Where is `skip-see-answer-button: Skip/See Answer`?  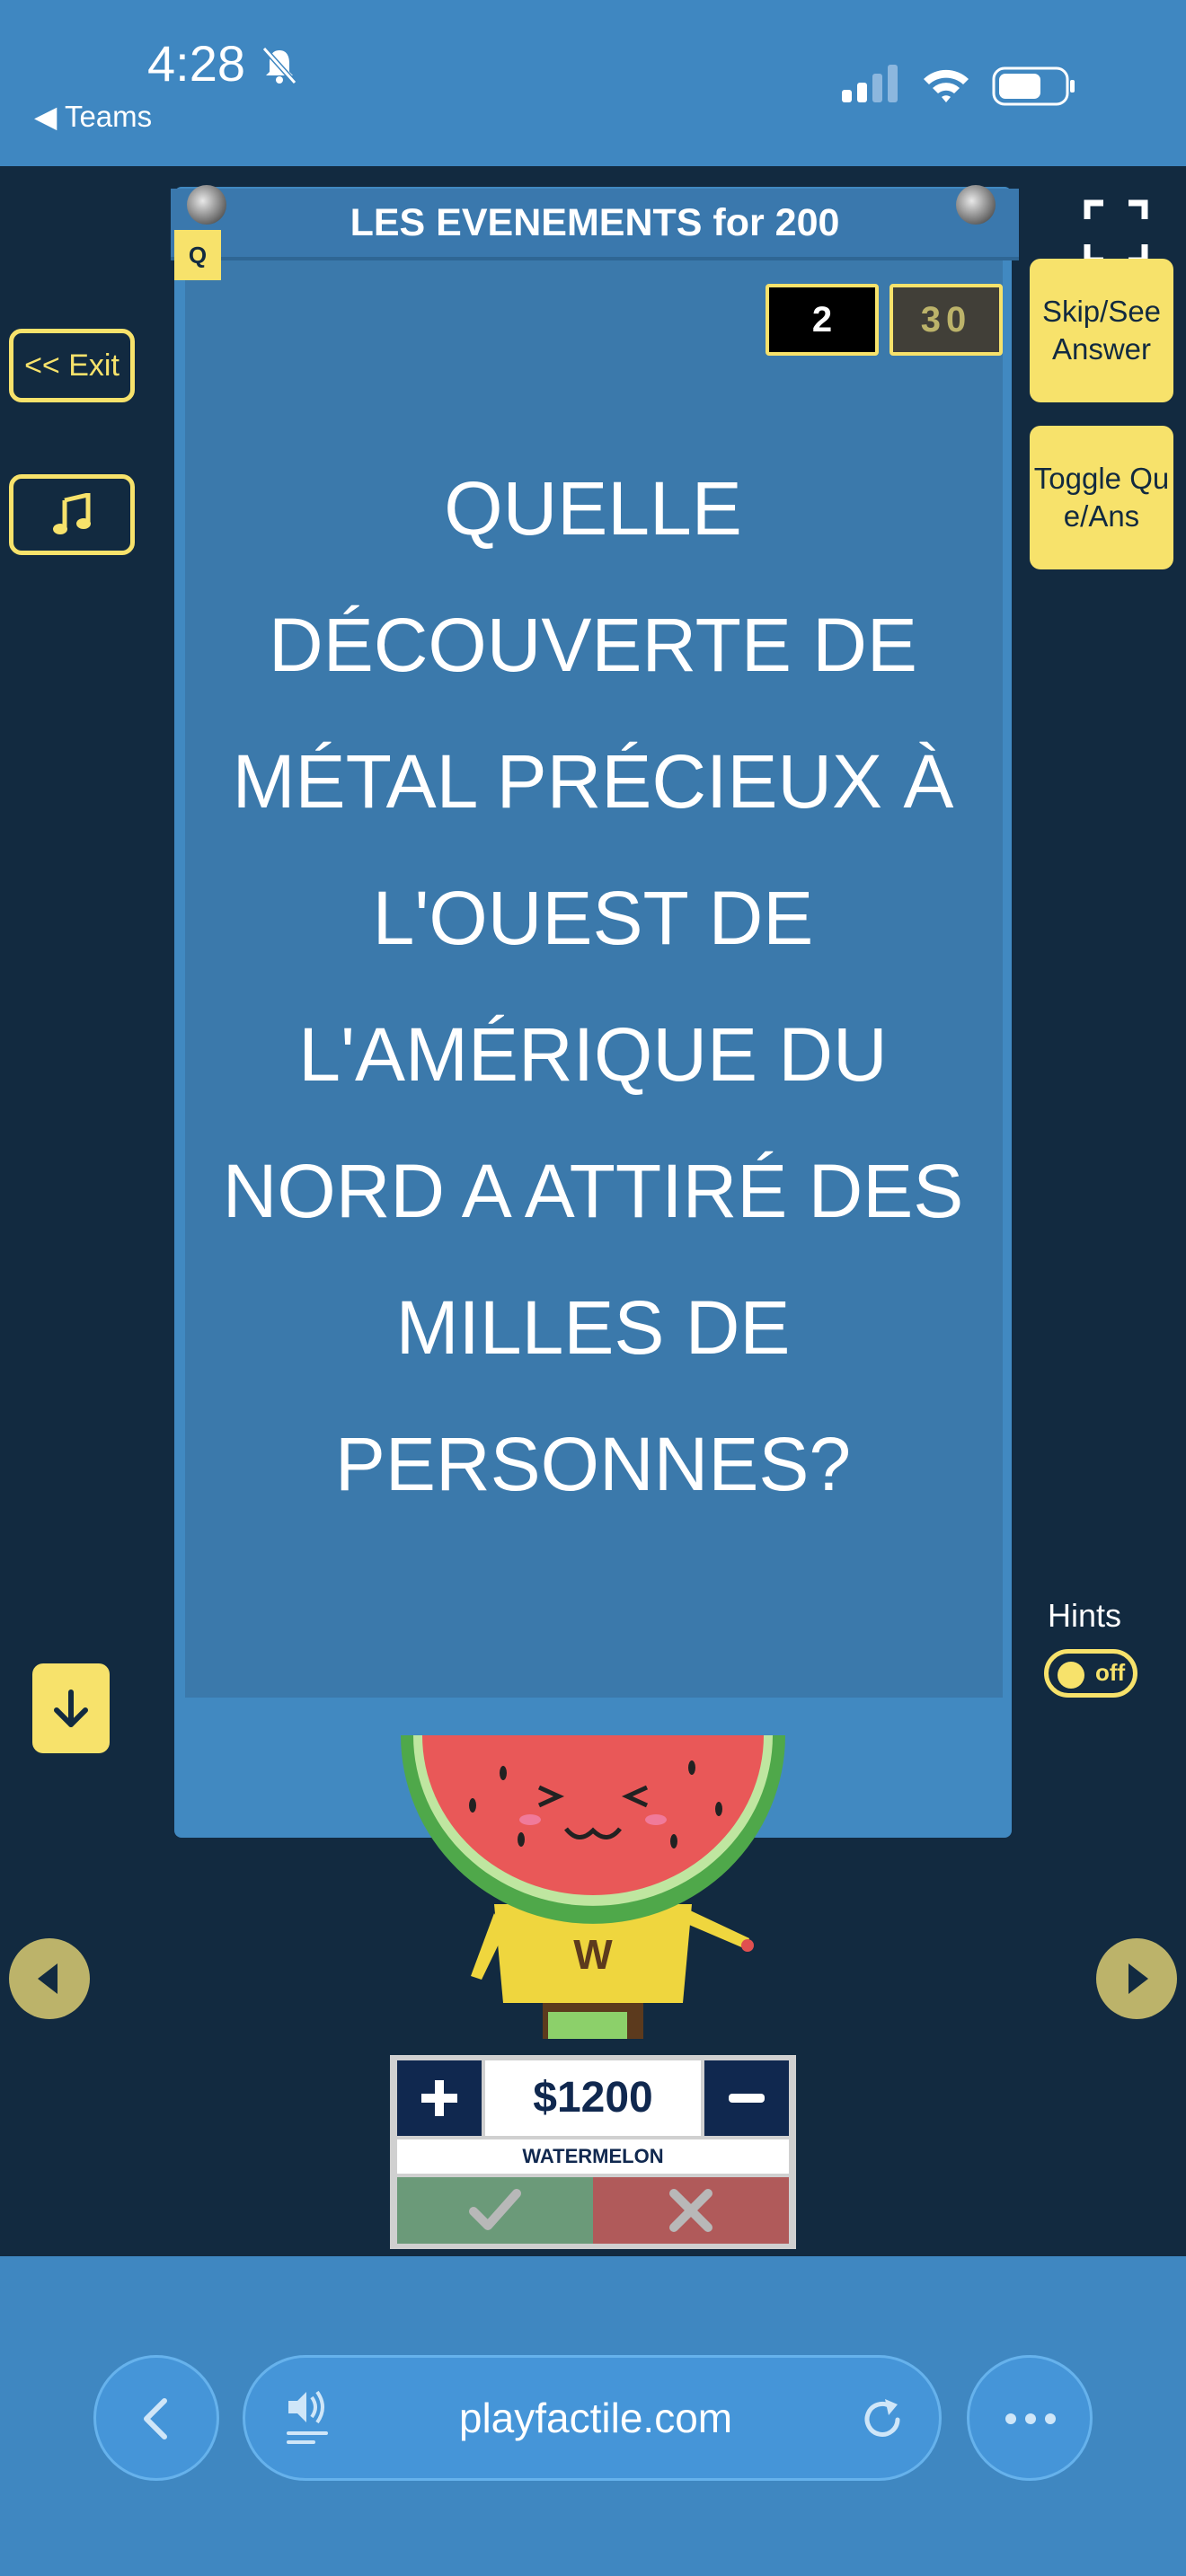
skip-see-answer-button: Skip/See Answer is located at coordinates (1101, 330).